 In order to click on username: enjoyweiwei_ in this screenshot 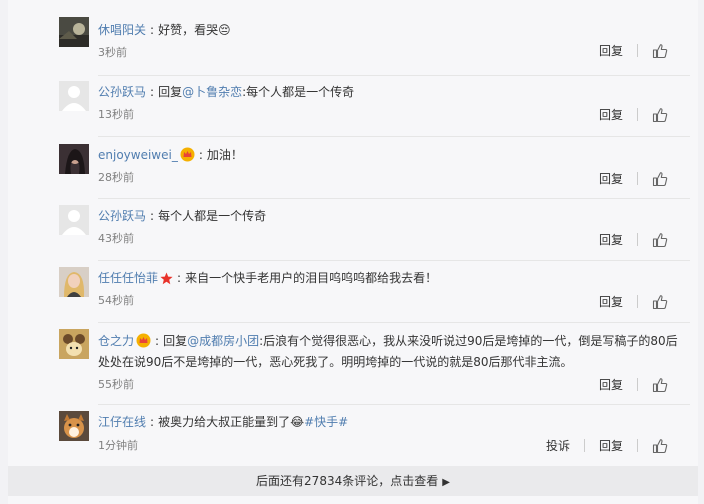, I will do `click(138, 155)`.